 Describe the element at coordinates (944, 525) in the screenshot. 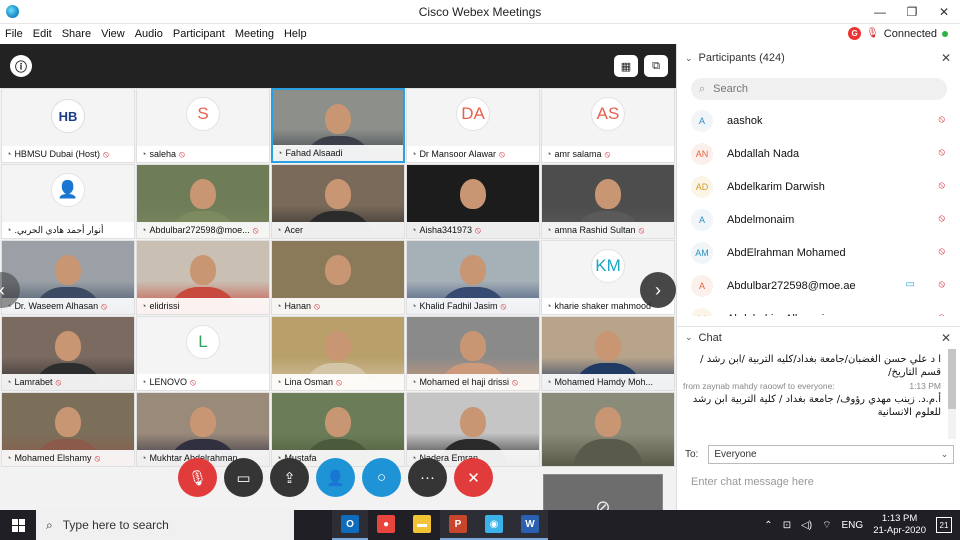

I see `notification-center-button: 21` at that location.